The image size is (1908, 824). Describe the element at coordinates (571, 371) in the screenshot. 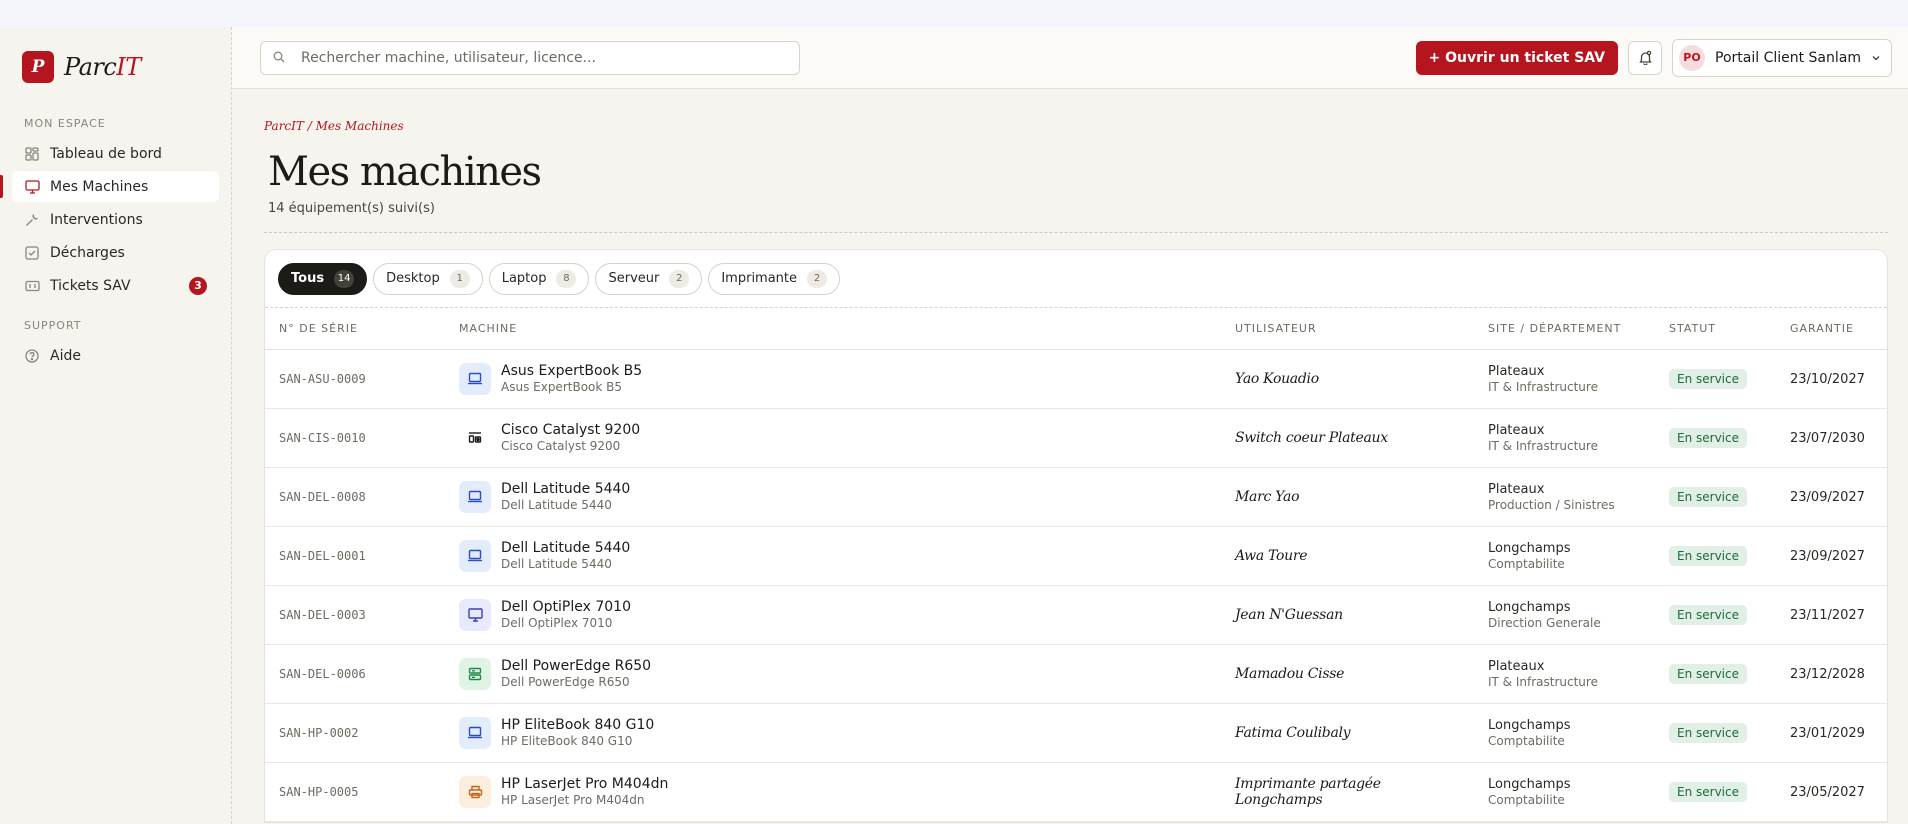

I see `machine-name: Asus ExpertBook B5` at that location.